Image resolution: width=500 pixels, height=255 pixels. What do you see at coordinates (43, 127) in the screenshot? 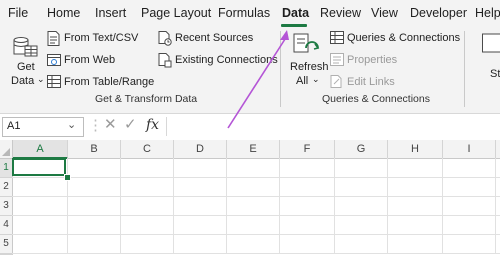
I see `name-box: A1 ⌄` at bounding box center [43, 127].